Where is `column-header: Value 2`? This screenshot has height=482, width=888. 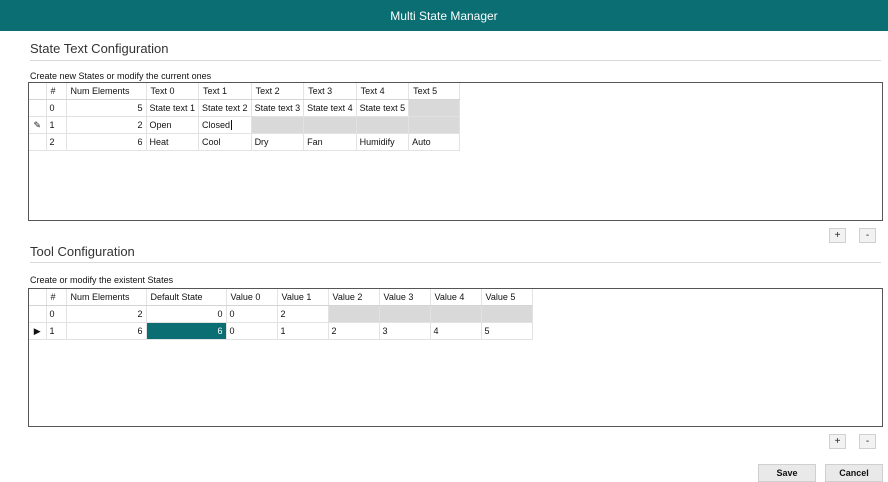
column-header: Value 2 is located at coordinates (354, 297).